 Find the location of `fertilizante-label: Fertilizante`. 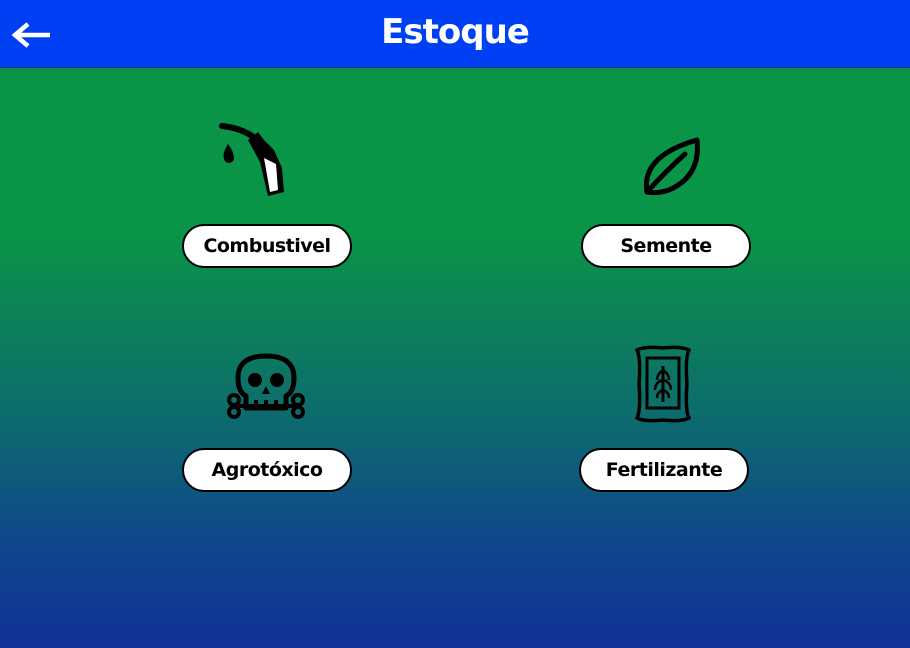

fertilizante-label: Fertilizante is located at coordinates (664, 470).